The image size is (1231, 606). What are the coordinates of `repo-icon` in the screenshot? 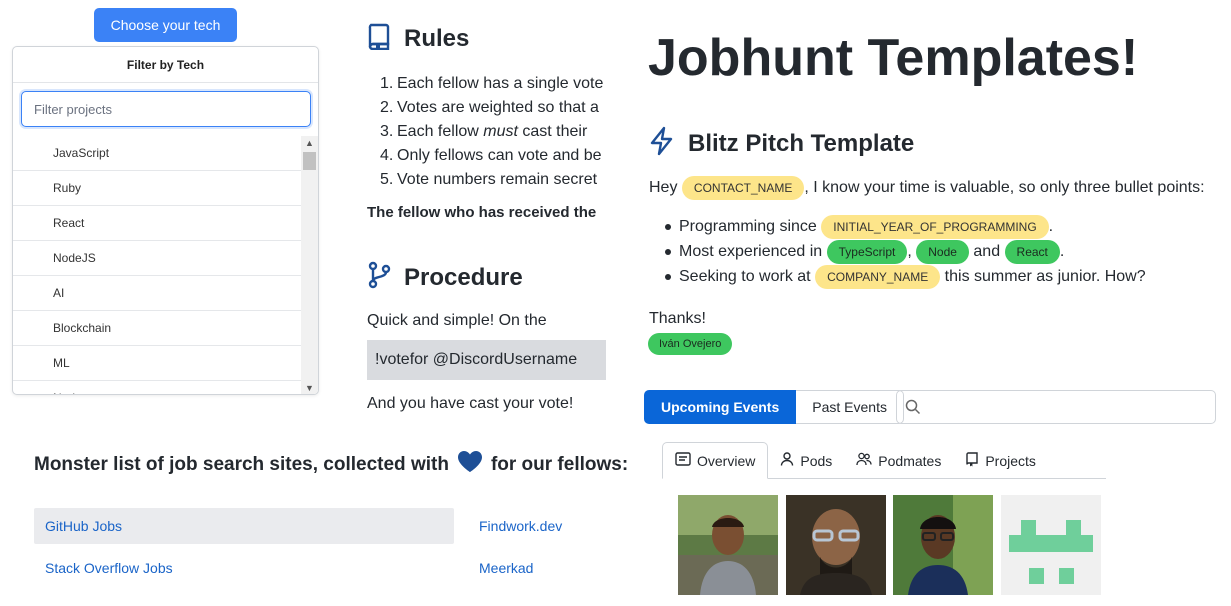 It's located at (972, 460).